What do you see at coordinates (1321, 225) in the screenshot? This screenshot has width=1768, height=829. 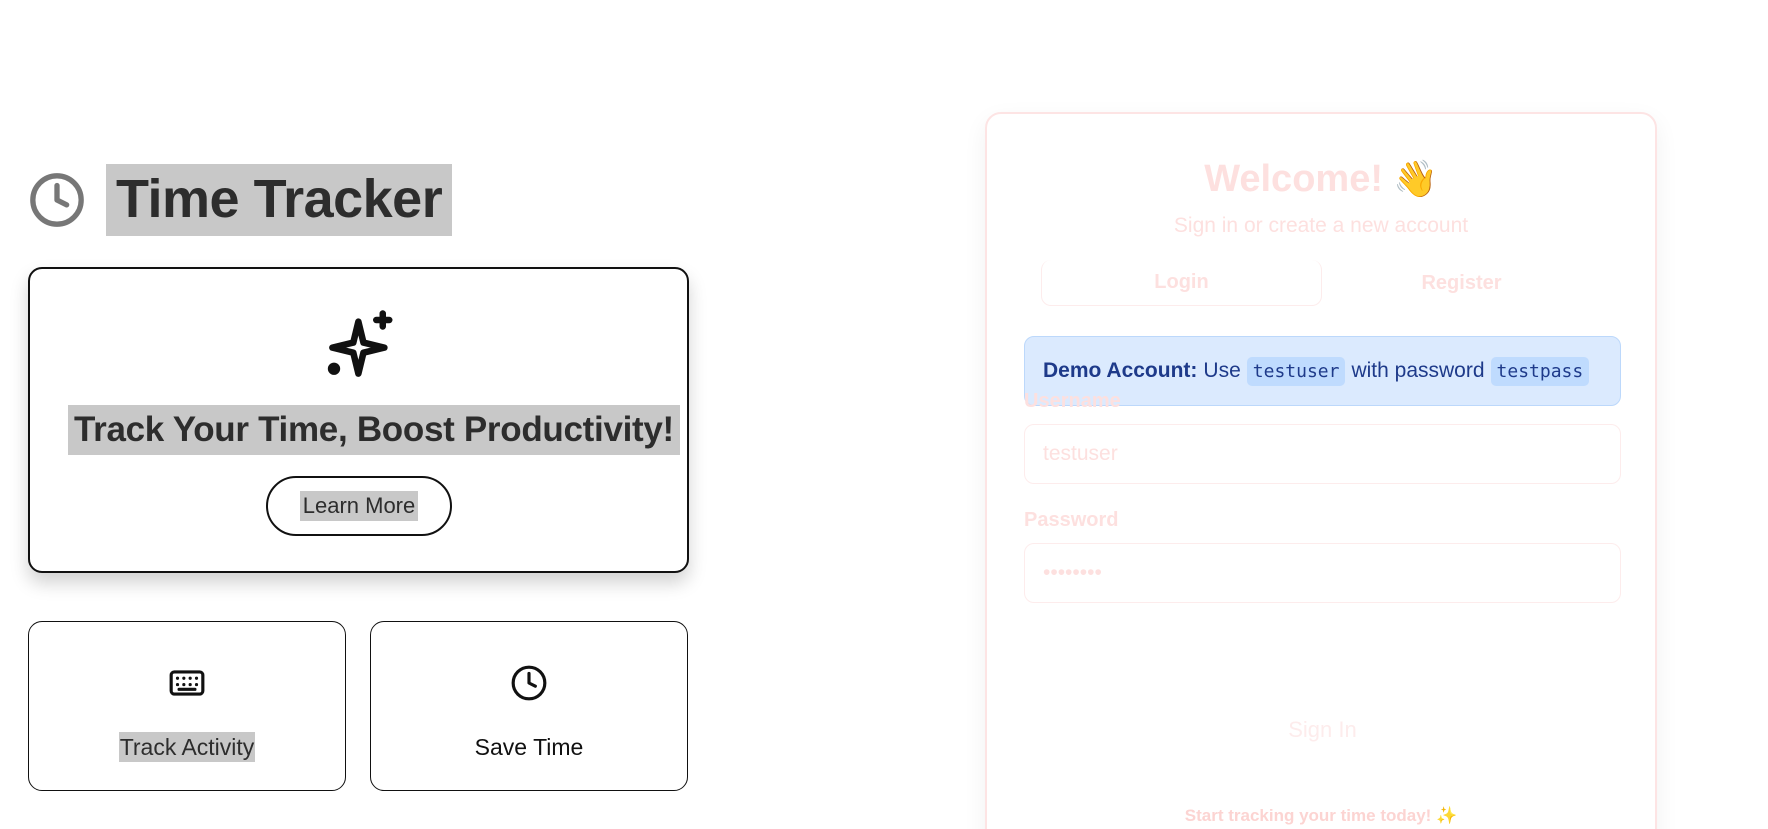 I see `welcome-subtitle: Sign in or create a new account` at bounding box center [1321, 225].